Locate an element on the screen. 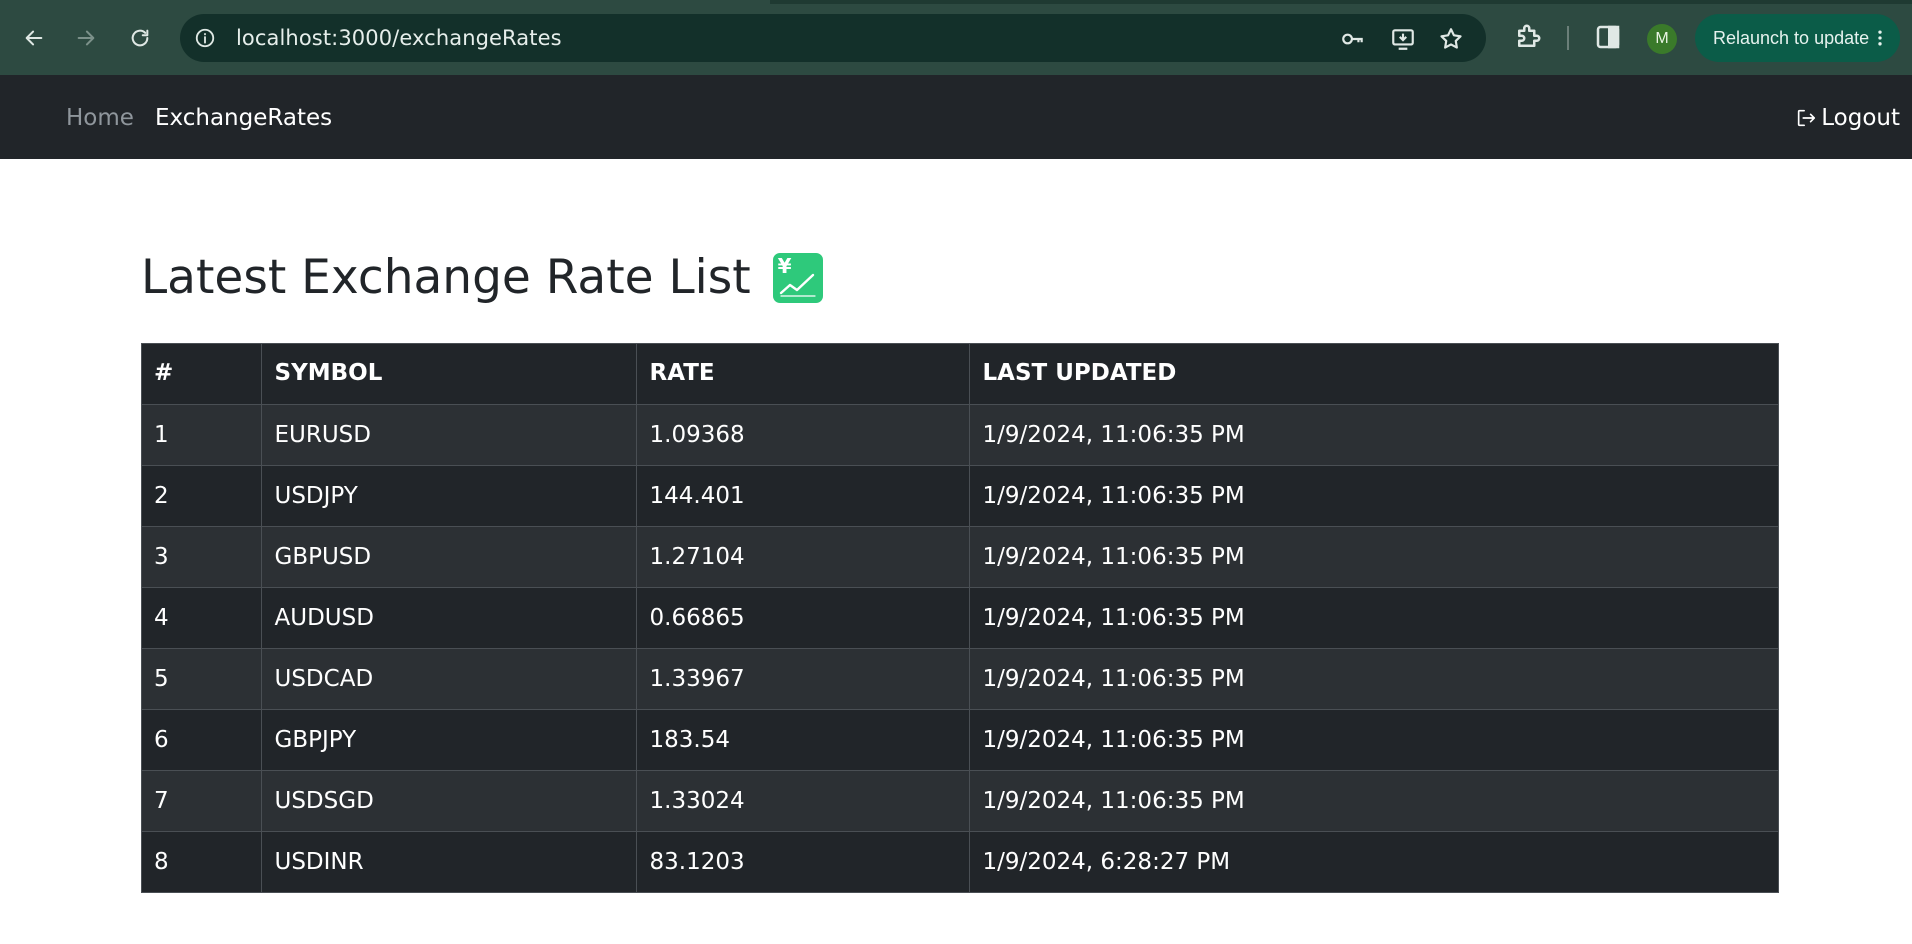  active-tab-edge is located at coordinates (385, 2).